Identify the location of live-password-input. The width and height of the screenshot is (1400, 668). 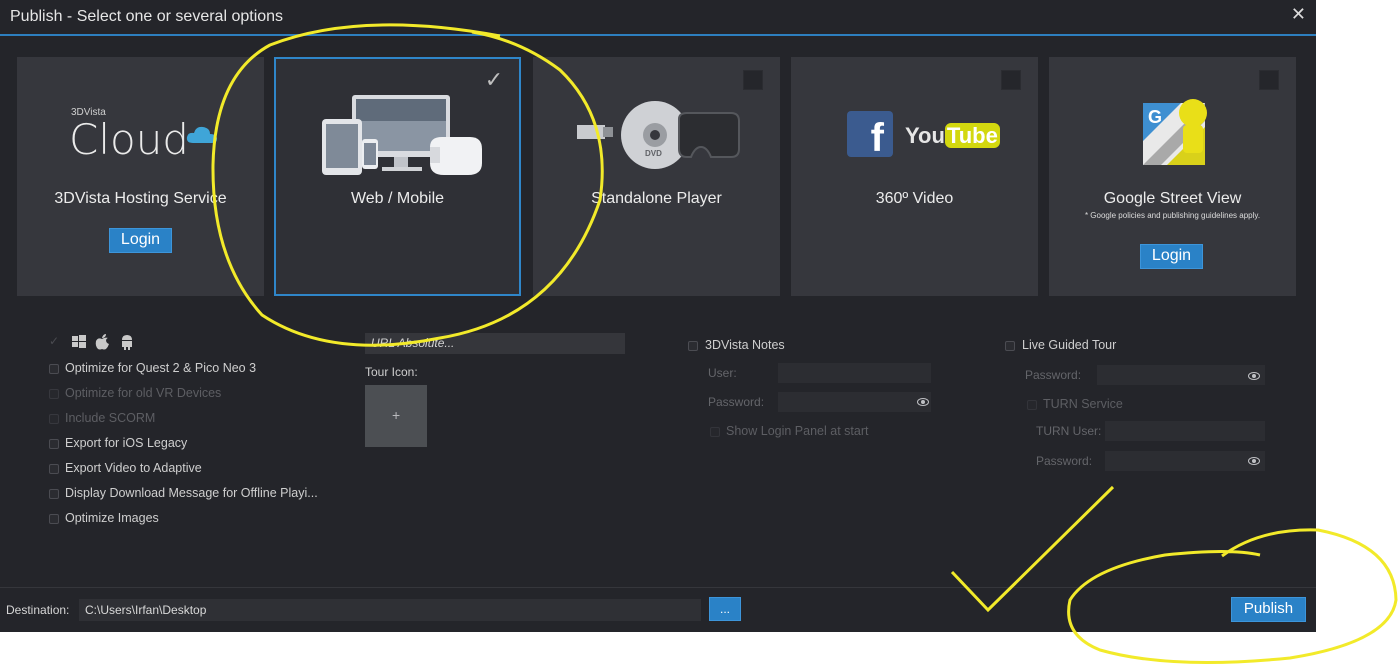
(1181, 375).